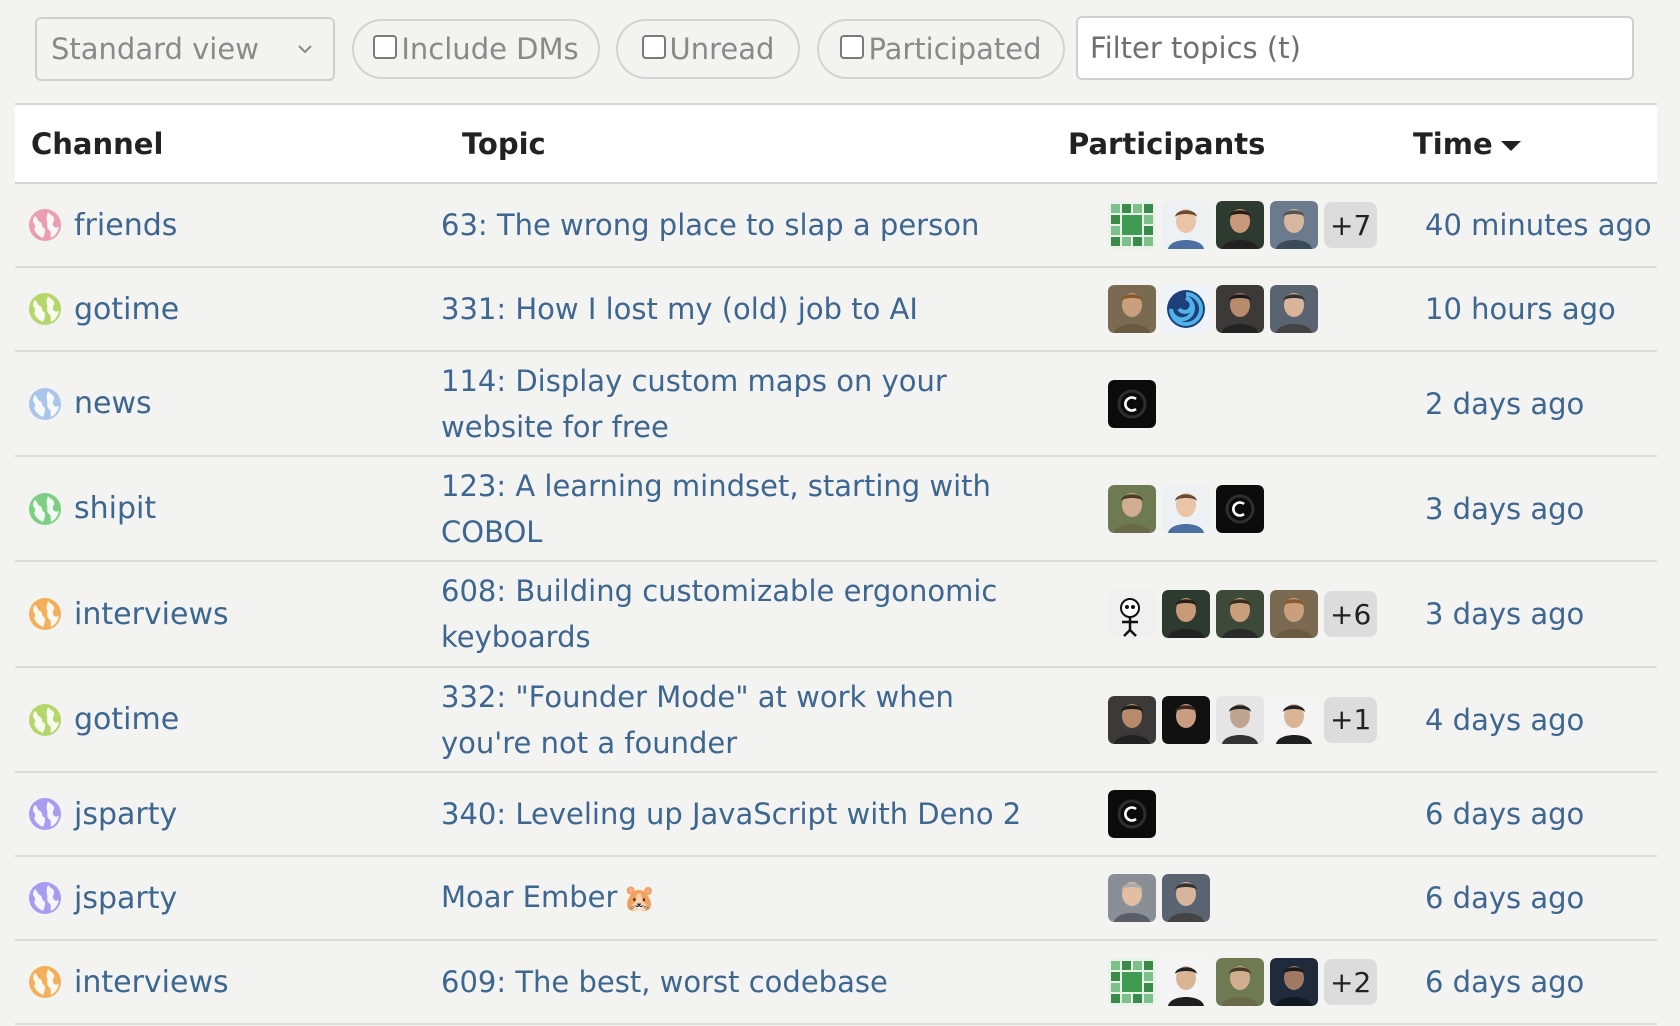 The height and width of the screenshot is (1026, 1680). I want to click on more-participants-badge: +1, so click(1351, 719).